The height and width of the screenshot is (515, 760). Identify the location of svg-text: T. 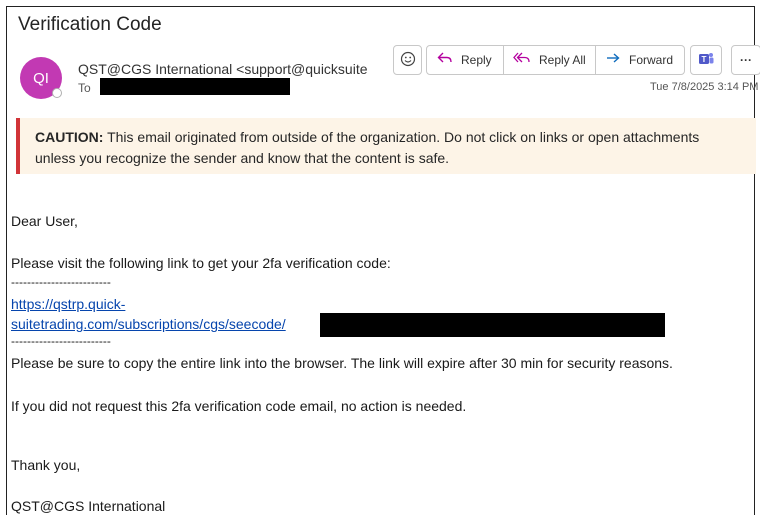
(704, 59).